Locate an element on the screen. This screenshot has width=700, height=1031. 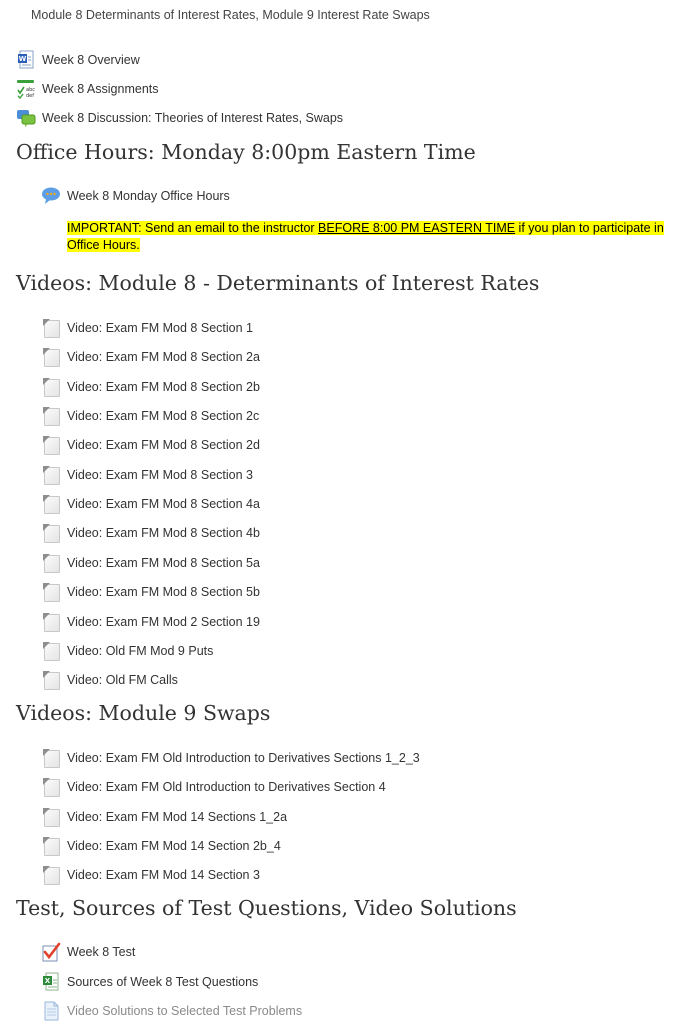
video-list-item: Video: Exam FM Mod 14 Section 3 is located at coordinates (150, 875).